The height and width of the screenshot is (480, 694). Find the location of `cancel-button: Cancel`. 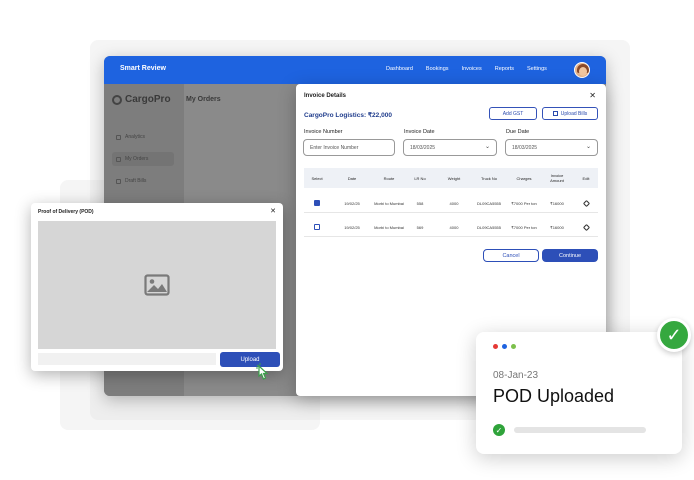

cancel-button: Cancel is located at coordinates (511, 255).